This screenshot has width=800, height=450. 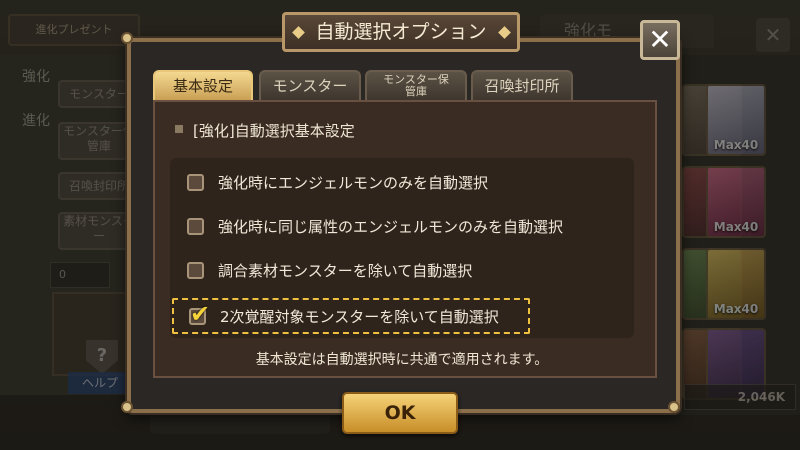 I want to click on ok-button: OK, so click(x=400, y=413).